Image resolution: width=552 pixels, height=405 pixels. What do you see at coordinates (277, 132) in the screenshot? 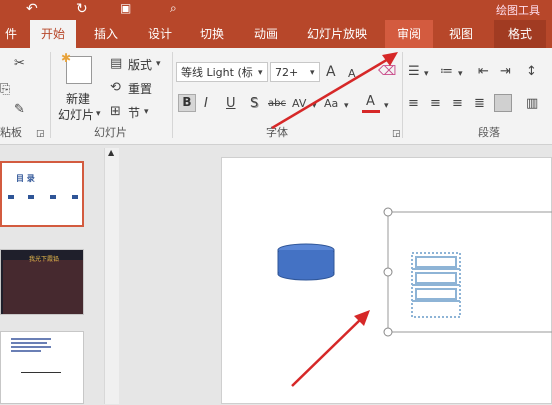
I see `font-group-label: 字体` at bounding box center [277, 132].